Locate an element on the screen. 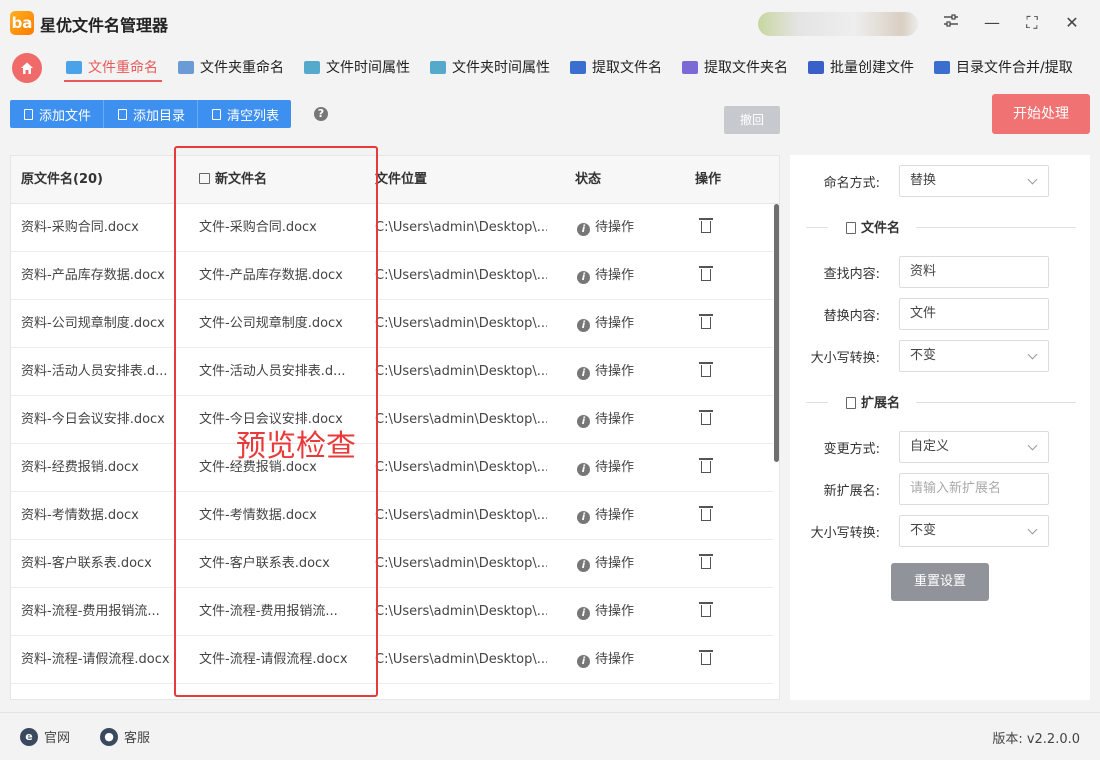 This screenshot has width=1100, height=760. file-actions: 添加文件 添加目录 清空列表 is located at coordinates (151, 114).